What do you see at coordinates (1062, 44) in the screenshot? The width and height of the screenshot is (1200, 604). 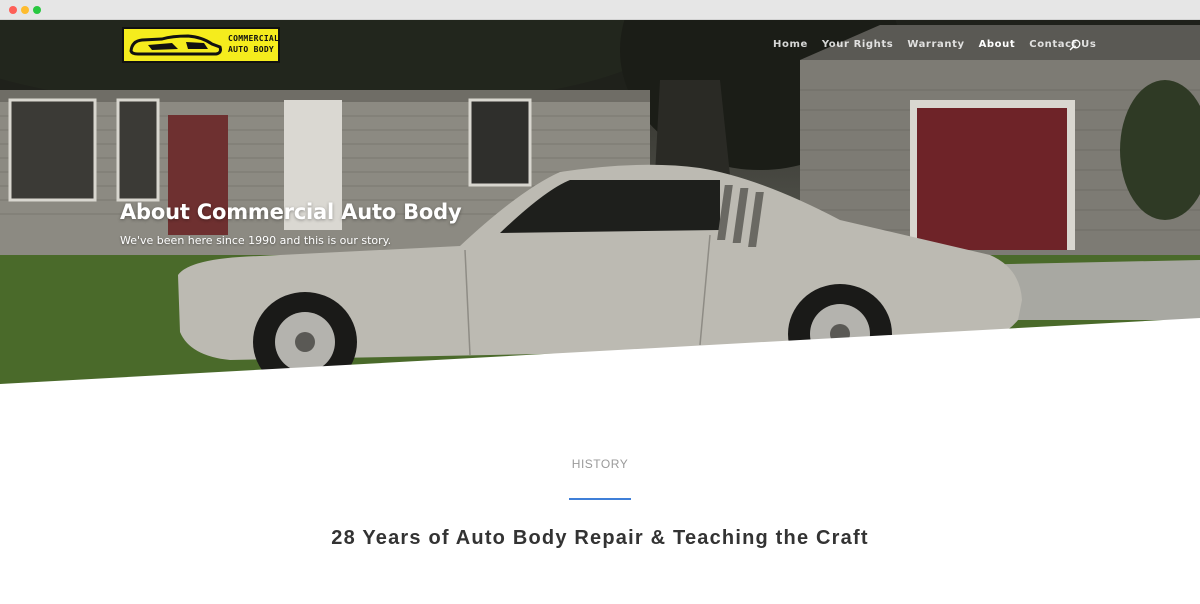 I see `nav-item-contact-us: Contact Us` at bounding box center [1062, 44].